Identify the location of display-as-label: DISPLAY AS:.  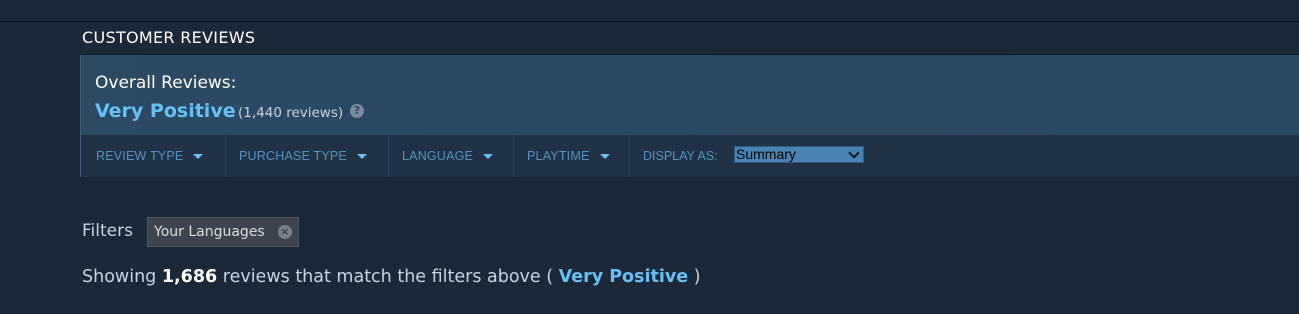
(680, 156).